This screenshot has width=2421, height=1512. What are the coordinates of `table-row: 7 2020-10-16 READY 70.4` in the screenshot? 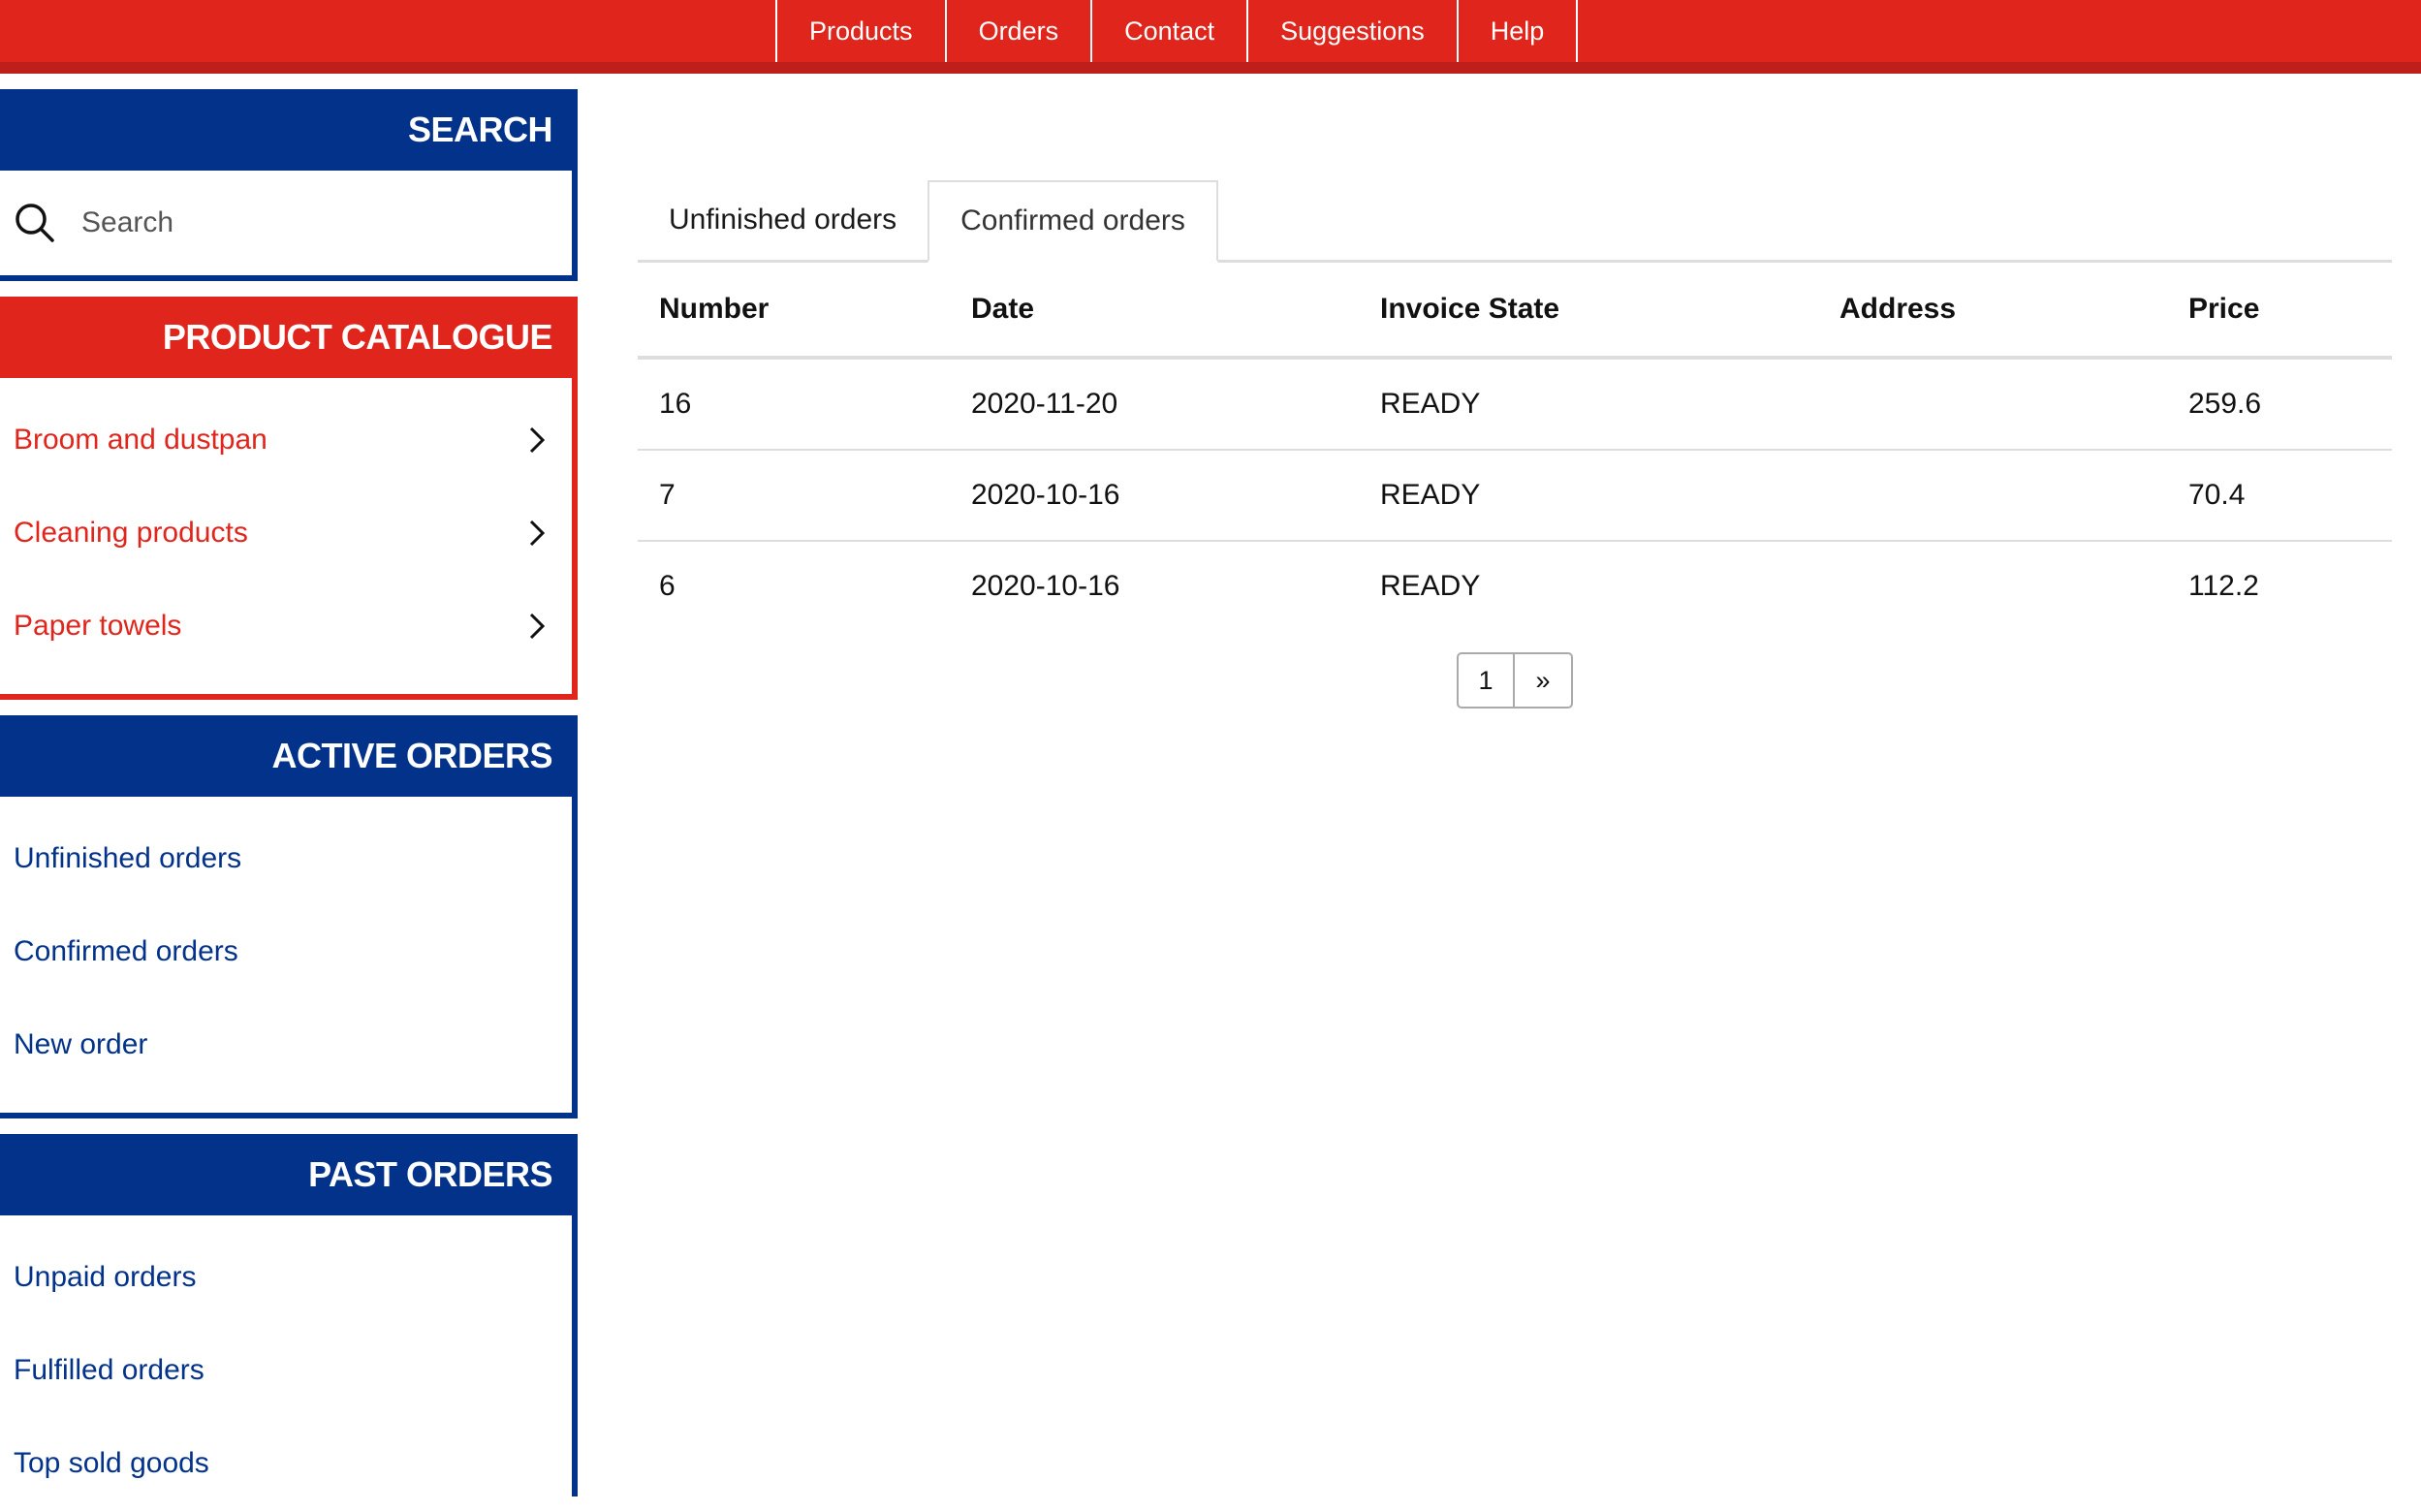 It's located at (1515, 496).